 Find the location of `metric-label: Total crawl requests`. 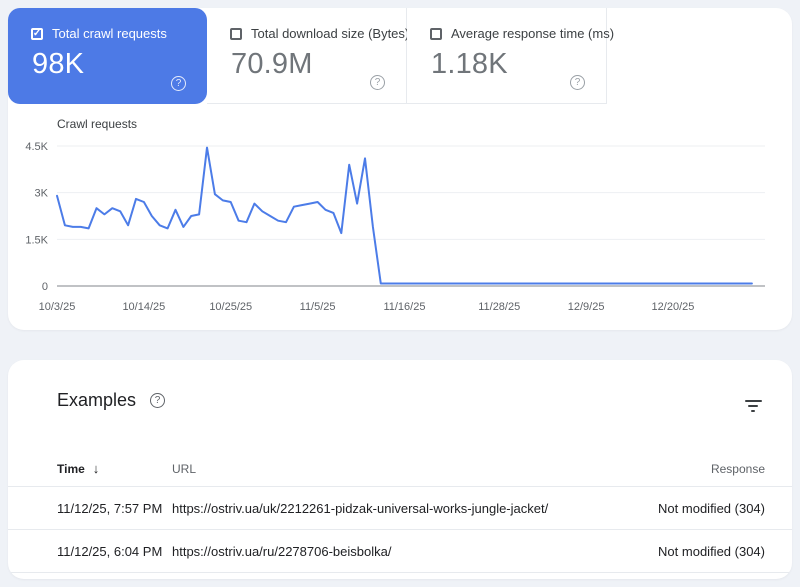

metric-label: Total crawl requests is located at coordinates (109, 33).